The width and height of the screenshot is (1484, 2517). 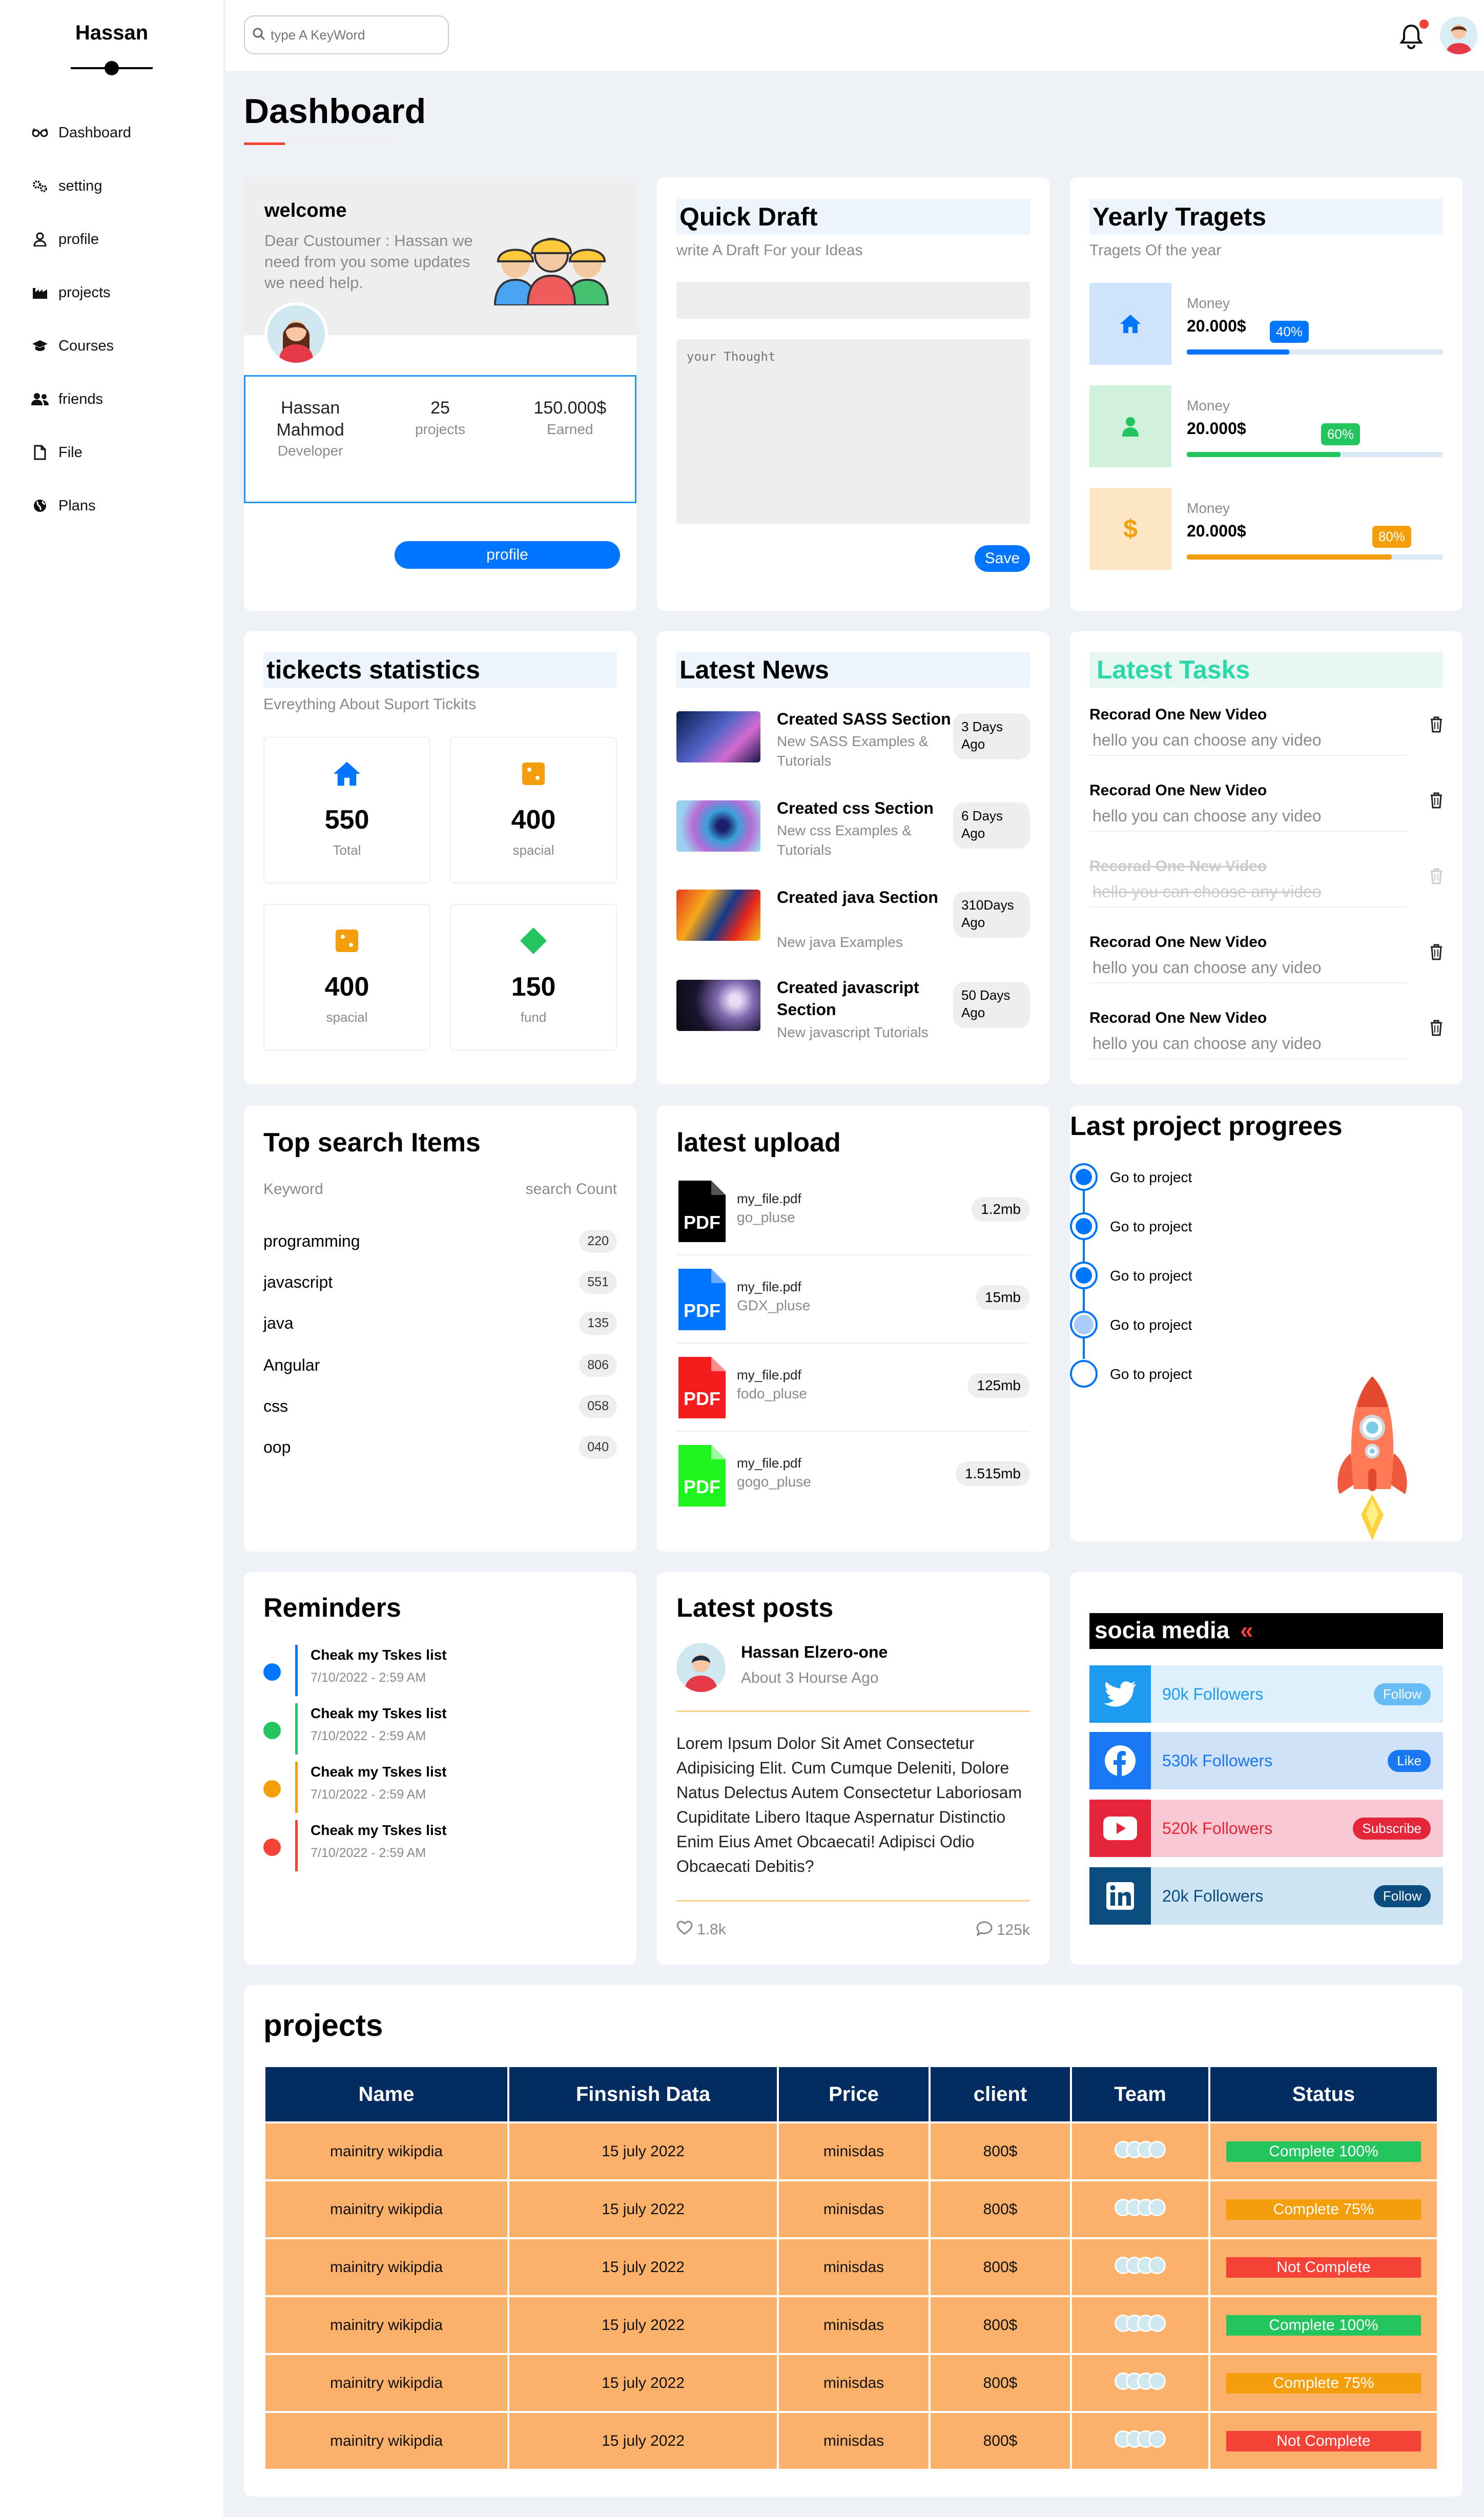 What do you see at coordinates (112, 293) in the screenshot?
I see `sidebar-item-projects: projects` at bounding box center [112, 293].